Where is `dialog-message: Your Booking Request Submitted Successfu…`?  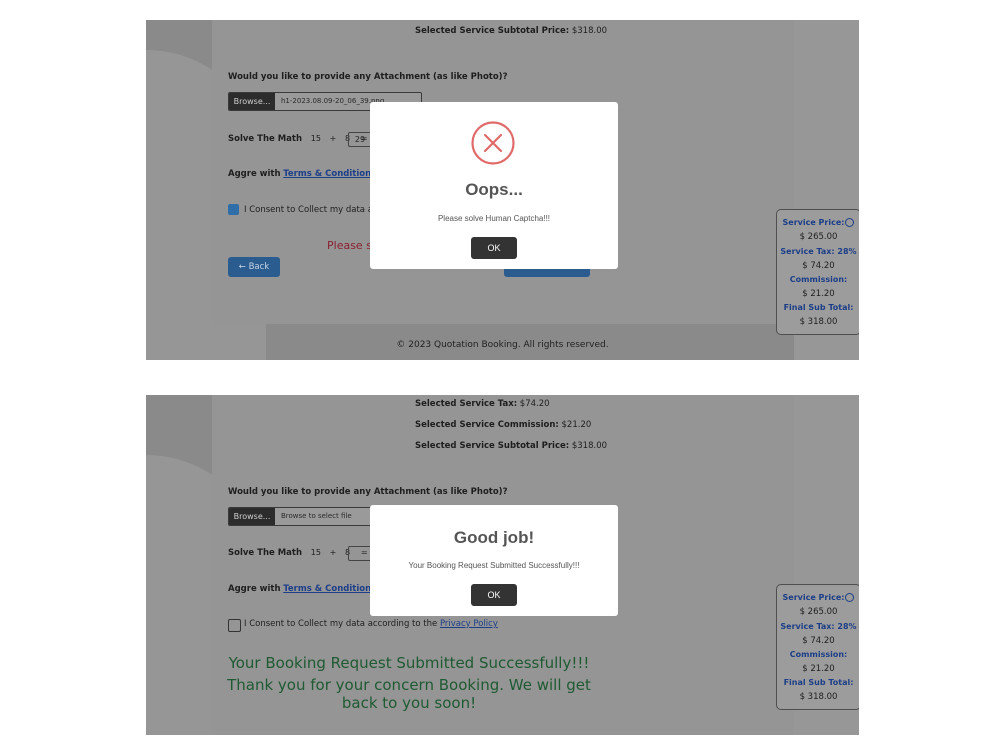
dialog-message: Your Booking Request Submitted Successfu… is located at coordinates (494, 565).